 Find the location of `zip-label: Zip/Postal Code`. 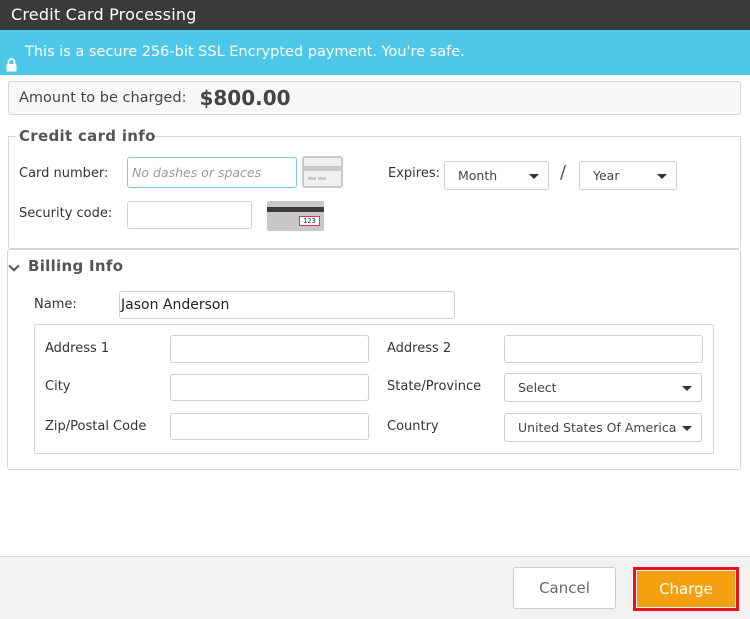

zip-label: Zip/Postal Code is located at coordinates (96, 426).